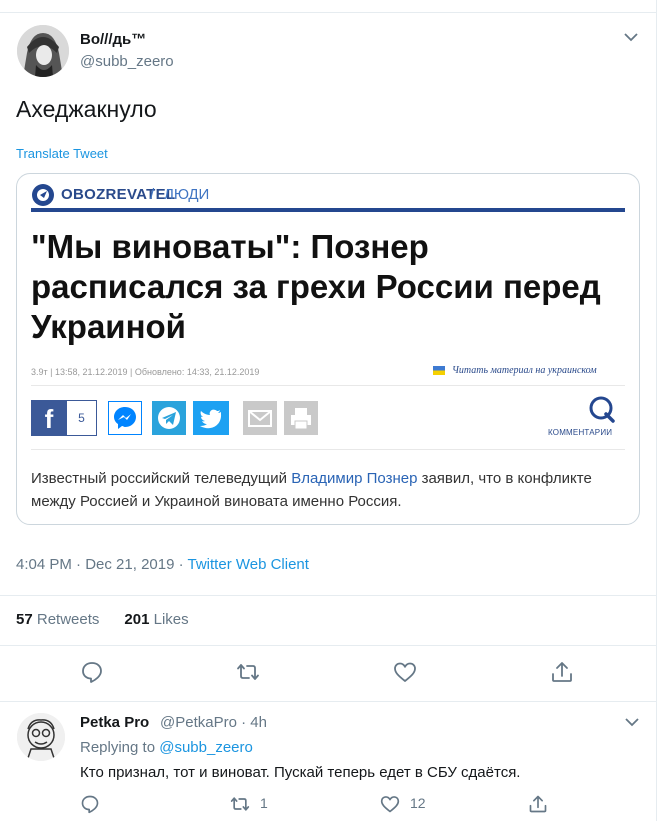 The width and height of the screenshot is (667, 821). Describe the element at coordinates (328, 449) in the screenshot. I see `share-divider` at that location.